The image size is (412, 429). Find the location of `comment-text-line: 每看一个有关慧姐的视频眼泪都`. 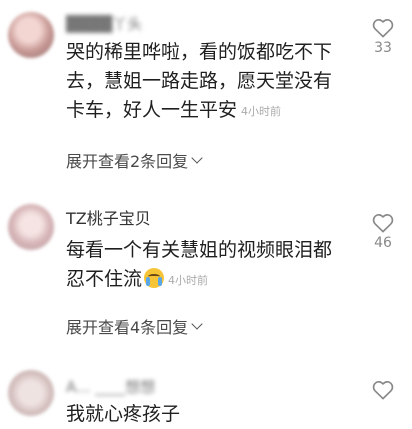

comment-text-line: 每看一个有关慧姐的视频眼泪都 is located at coordinates (199, 250).